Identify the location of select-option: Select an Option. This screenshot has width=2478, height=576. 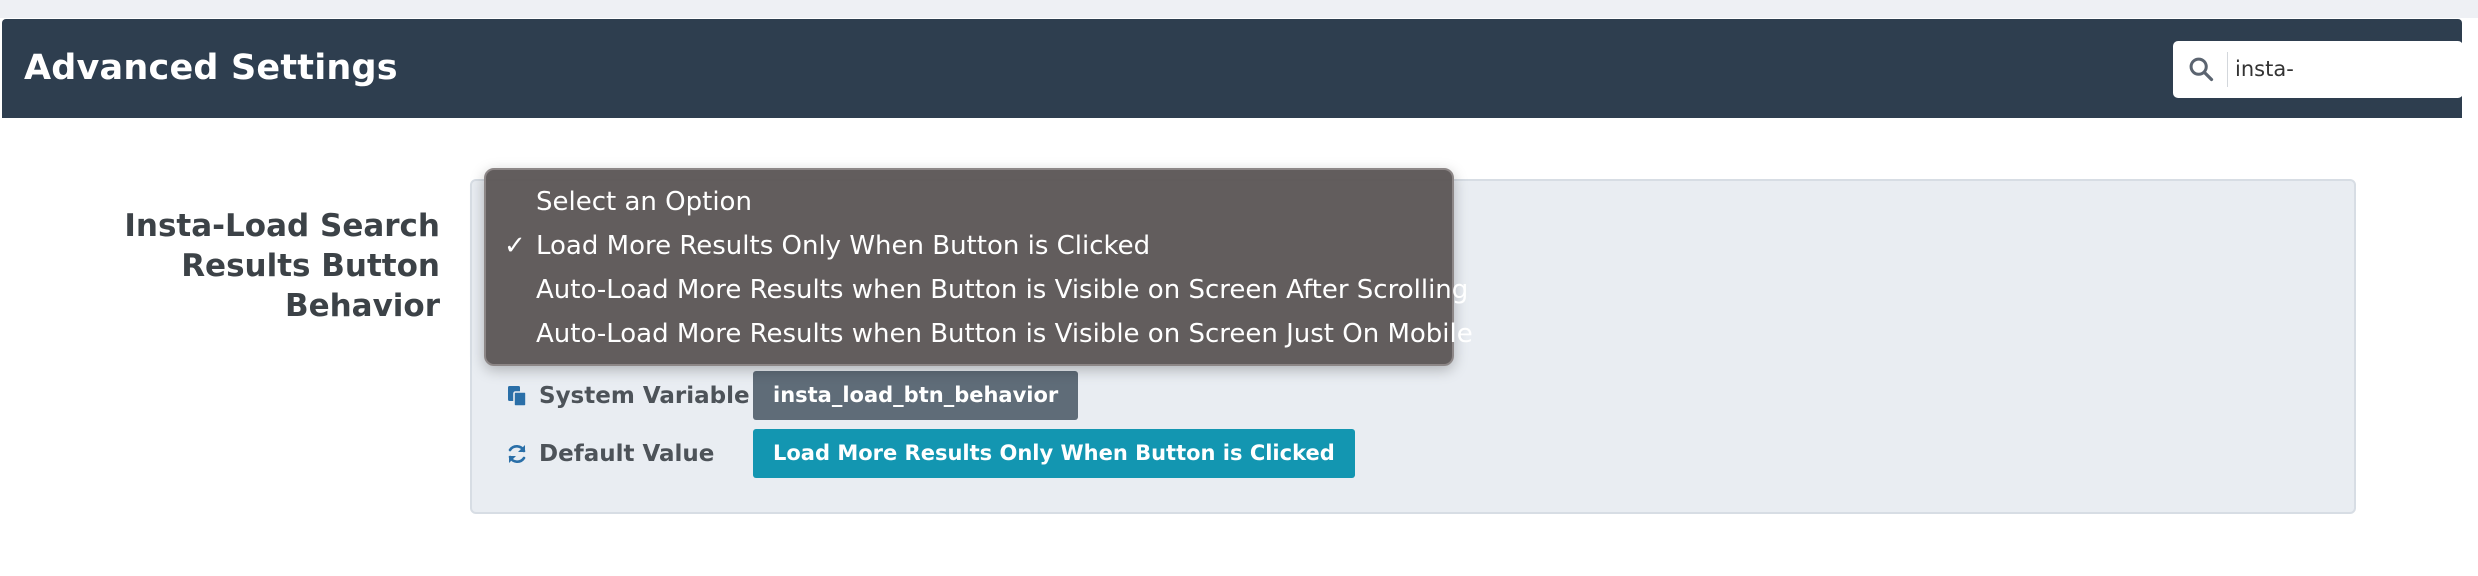
(644, 202).